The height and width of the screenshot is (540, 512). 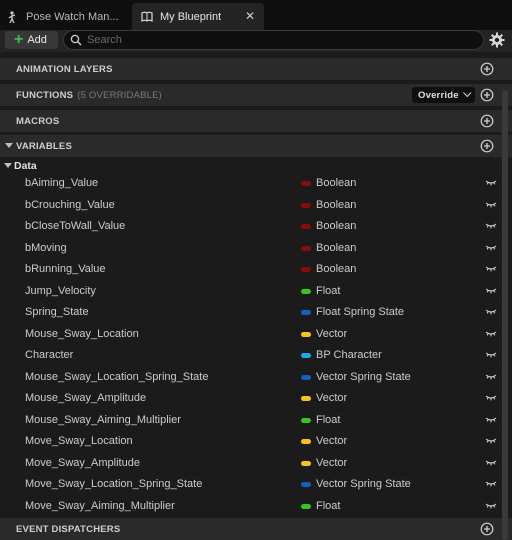 I want to click on variable-name: bCloseToWall_Value, so click(x=75, y=226).